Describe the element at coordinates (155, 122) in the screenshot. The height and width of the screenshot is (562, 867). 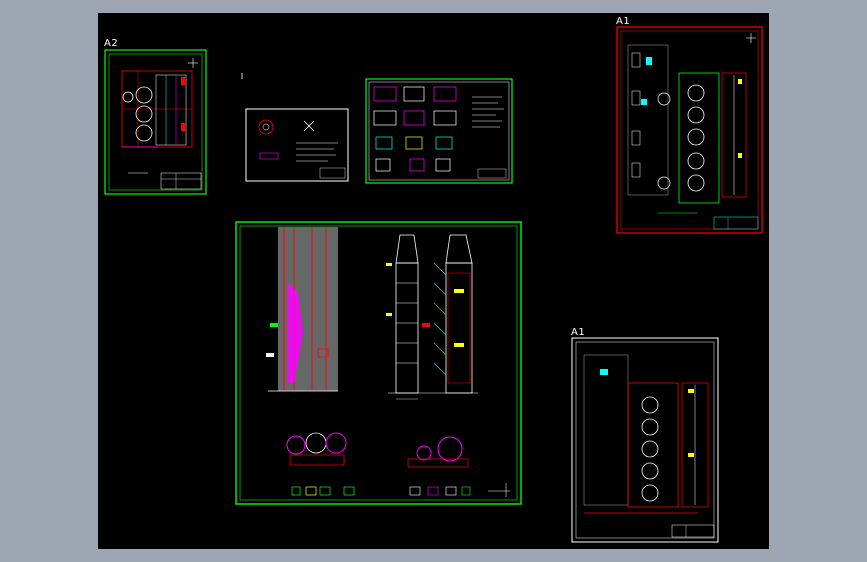
I see `sheet-a2` at that location.